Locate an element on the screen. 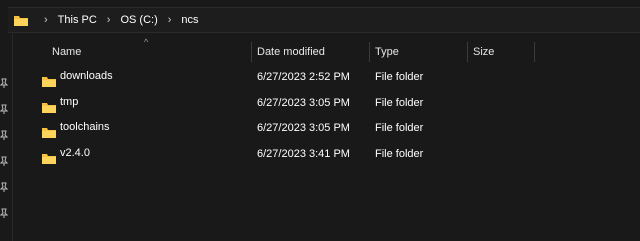  file-row-downloads: downloads 6/27/2023 2:52 PM File folder is located at coordinates (336, 77).